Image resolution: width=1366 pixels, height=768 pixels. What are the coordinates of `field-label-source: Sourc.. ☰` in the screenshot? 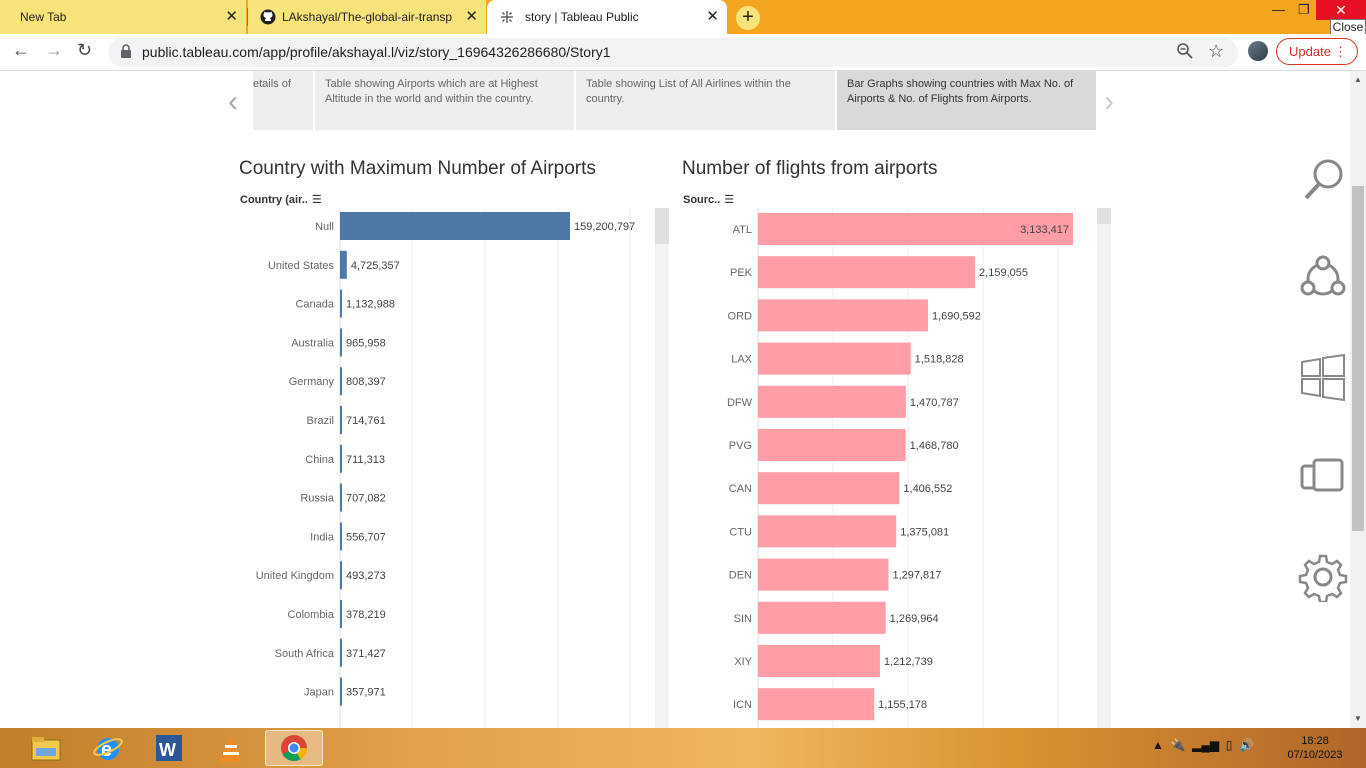 It's located at (708, 199).